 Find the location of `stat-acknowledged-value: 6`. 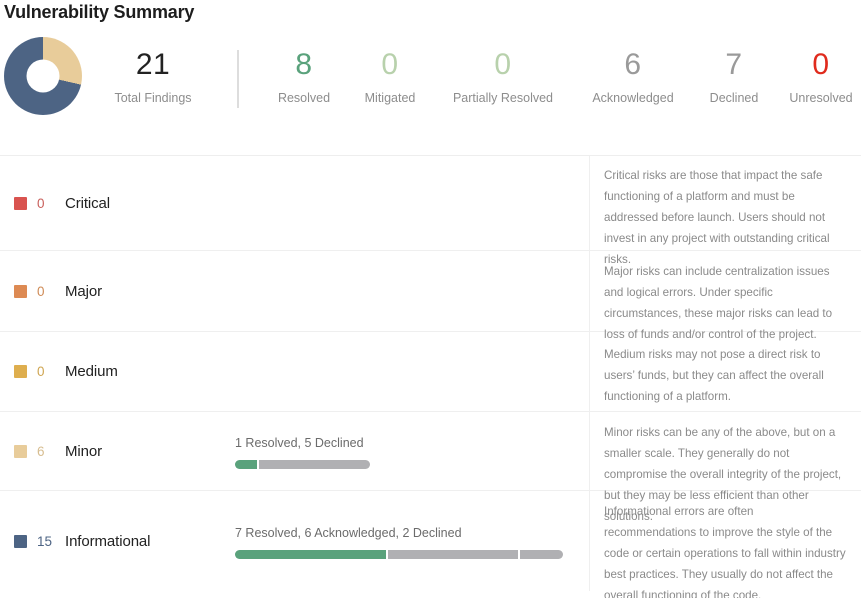

stat-acknowledged-value: 6 is located at coordinates (633, 64).